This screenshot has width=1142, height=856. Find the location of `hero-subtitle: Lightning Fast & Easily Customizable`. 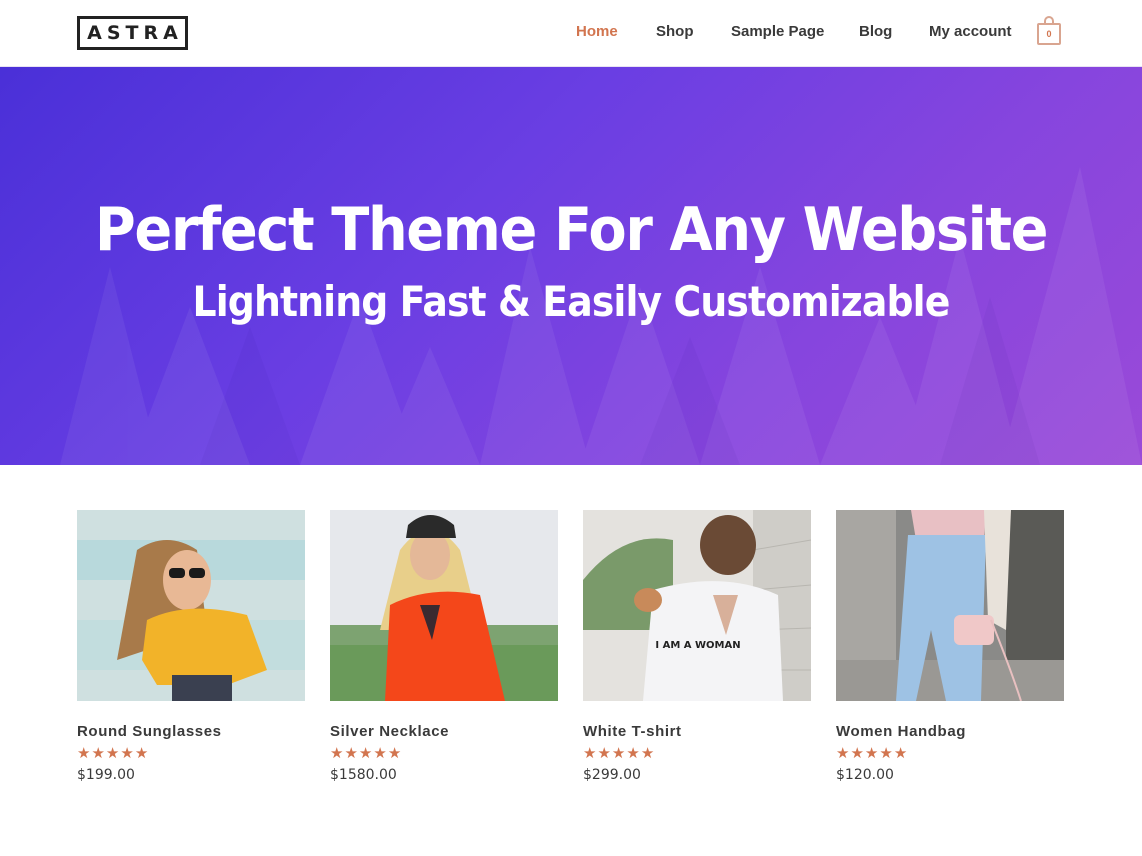

hero-subtitle: Lightning Fast & Easily Customizable is located at coordinates (571, 301).